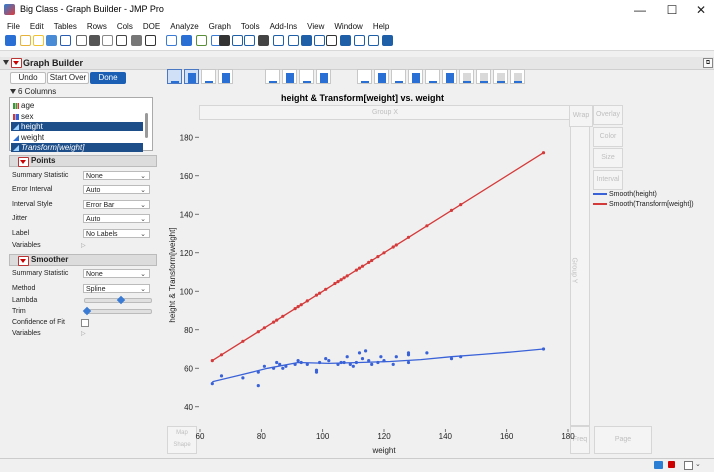 The height and width of the screenshot is (472, 714). I want to click on x-tick-label: 120, so click(384, 436).